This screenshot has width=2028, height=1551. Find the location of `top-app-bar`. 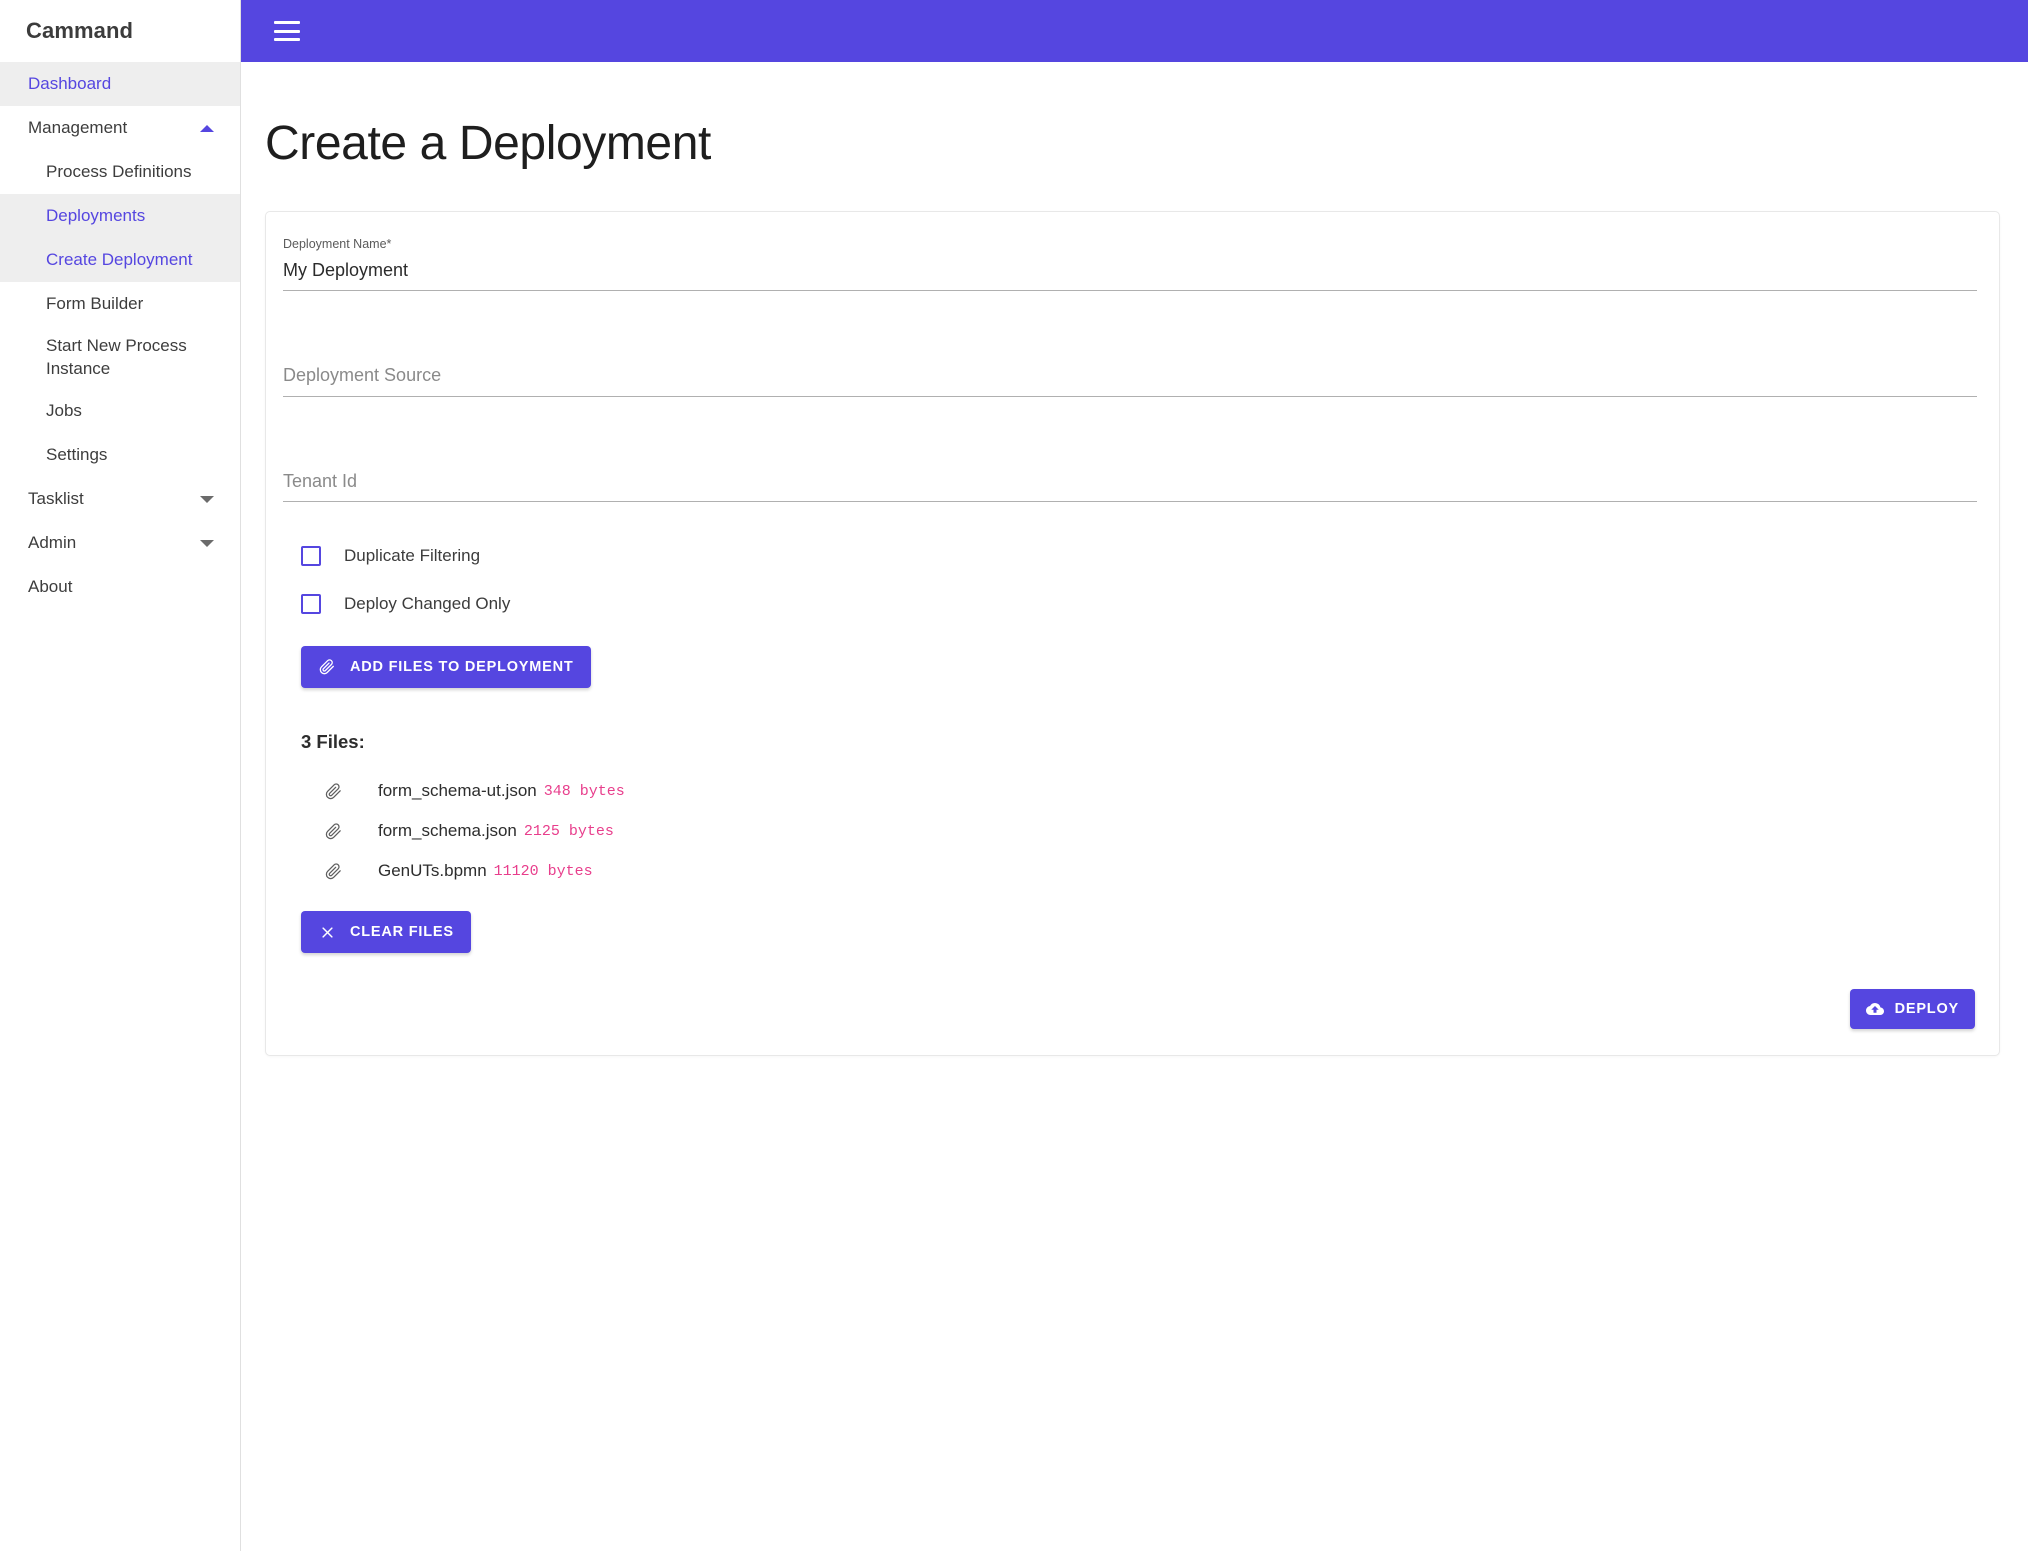

top-app-bar is located at coordinates (1134, 31).